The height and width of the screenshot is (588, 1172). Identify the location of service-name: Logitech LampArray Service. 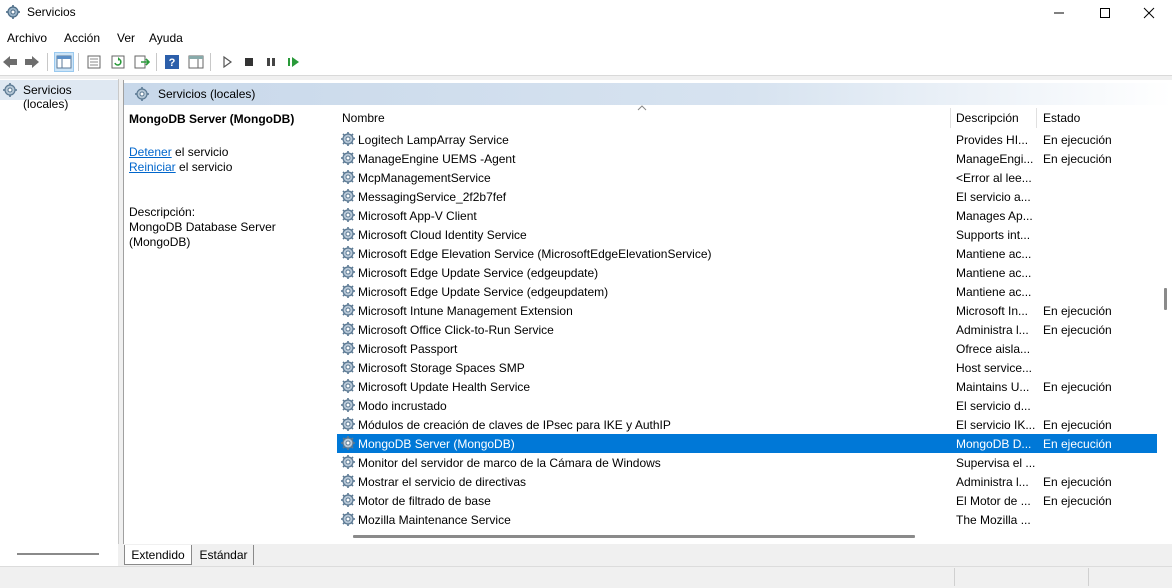
(433, 140).